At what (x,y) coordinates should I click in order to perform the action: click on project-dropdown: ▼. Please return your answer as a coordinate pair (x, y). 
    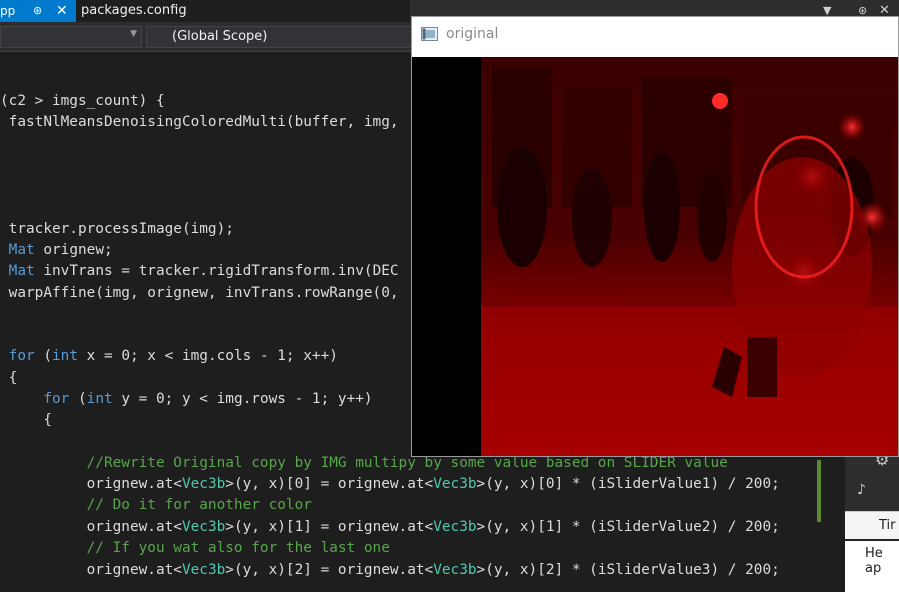
    Looking at the image, I should click on (71, 37).